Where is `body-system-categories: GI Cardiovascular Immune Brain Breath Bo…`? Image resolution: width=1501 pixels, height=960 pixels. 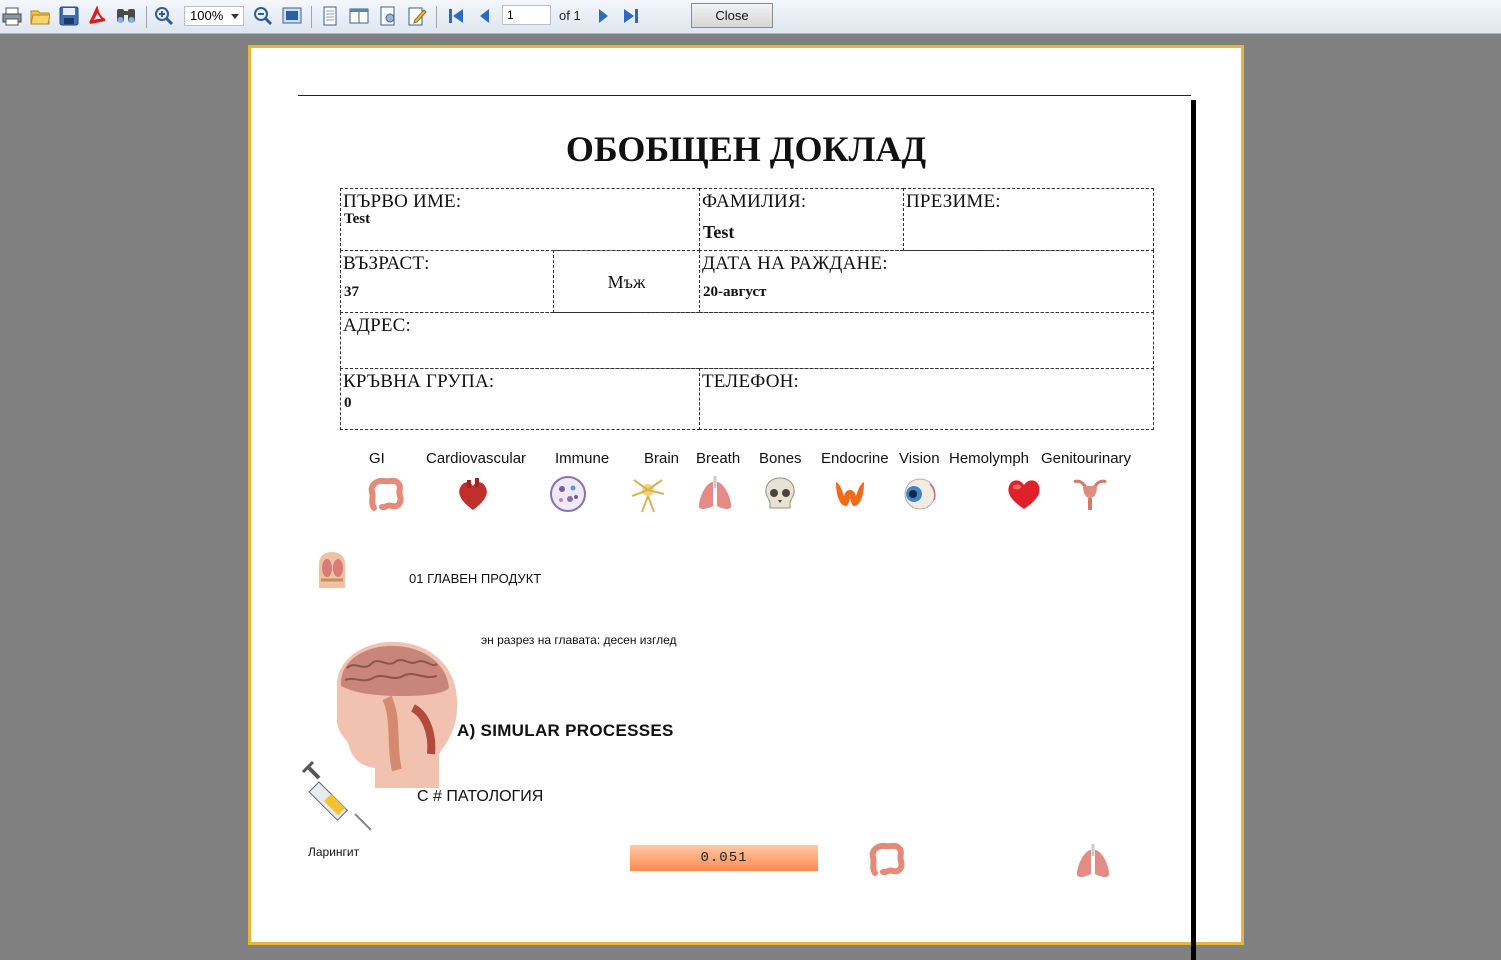 body-system-categories: GI Cardiovascular Immune Brain Breath Bo… is located at coordinates (750, 483).